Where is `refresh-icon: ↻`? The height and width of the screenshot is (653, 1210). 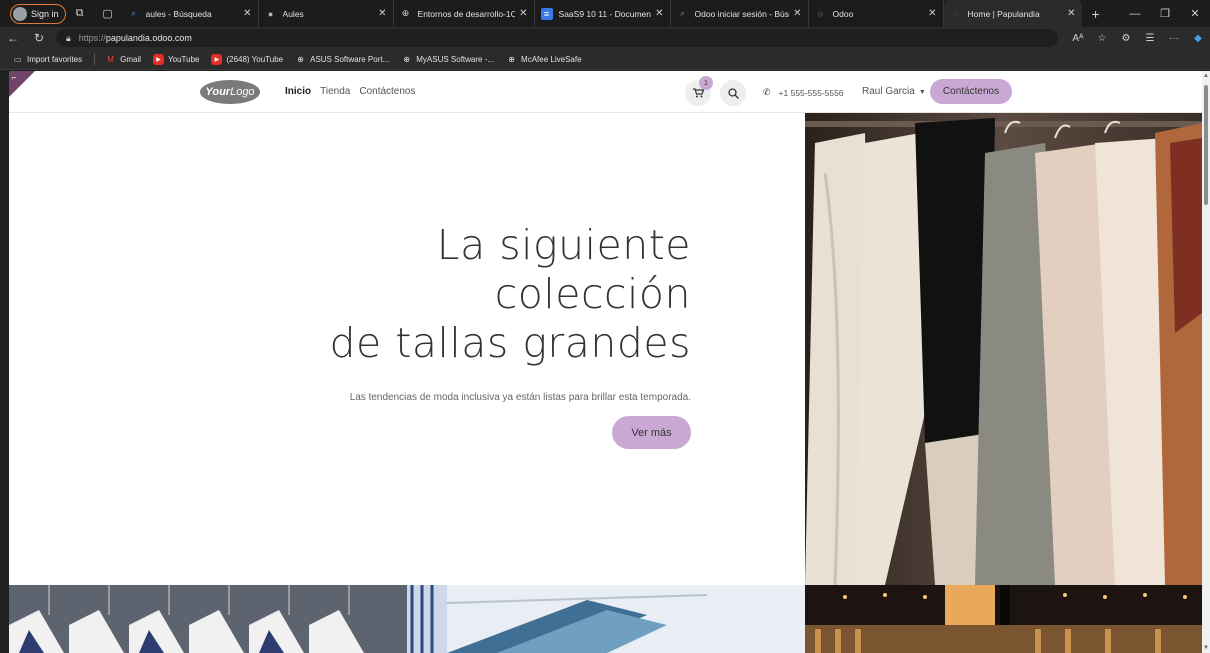 refresh-icon: ↻ is located at coordinates (39, 38).